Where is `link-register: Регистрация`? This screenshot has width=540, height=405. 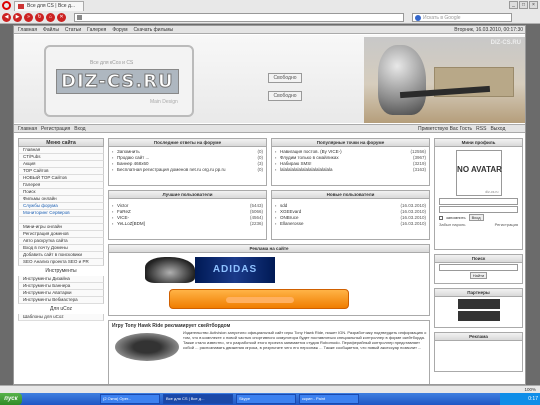
link-register: Регистрация is located at coordinates (55, 129).